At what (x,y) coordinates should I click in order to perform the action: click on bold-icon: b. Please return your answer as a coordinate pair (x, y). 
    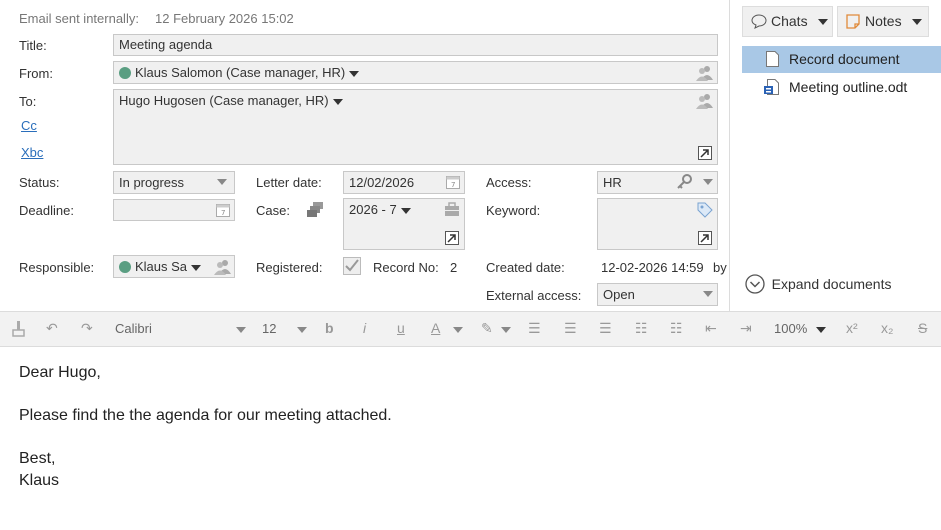
    Looking at the image, I should click on (329, 328).